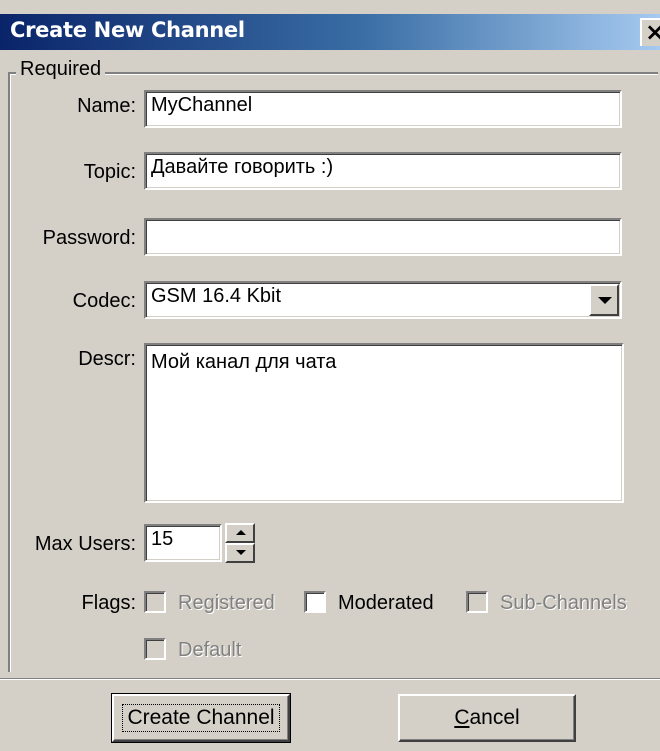  I want to click on cancel-button: Cancel, so click(487, 718).